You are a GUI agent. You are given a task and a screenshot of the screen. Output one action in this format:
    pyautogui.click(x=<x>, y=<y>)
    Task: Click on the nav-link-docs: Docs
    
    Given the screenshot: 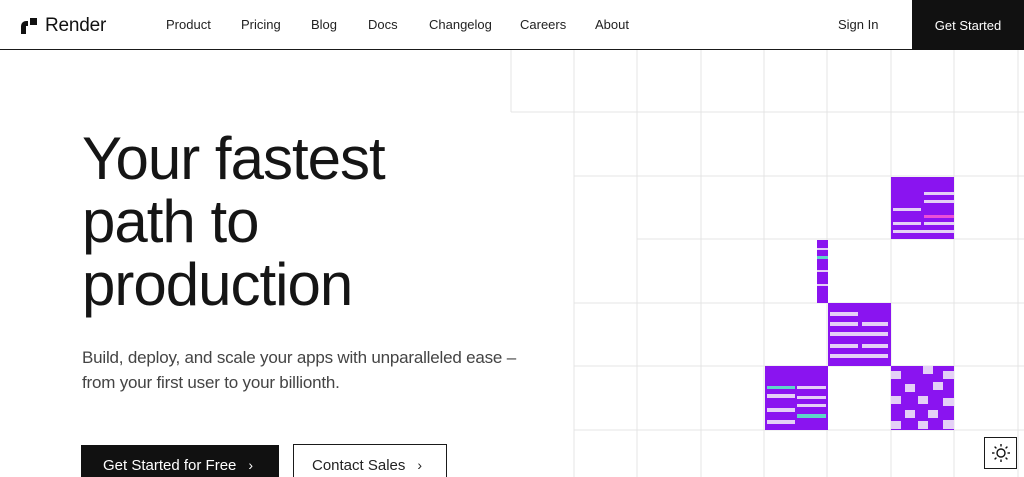 What is the action you would take?
    pyautogui.click(x=383, y=24)
    